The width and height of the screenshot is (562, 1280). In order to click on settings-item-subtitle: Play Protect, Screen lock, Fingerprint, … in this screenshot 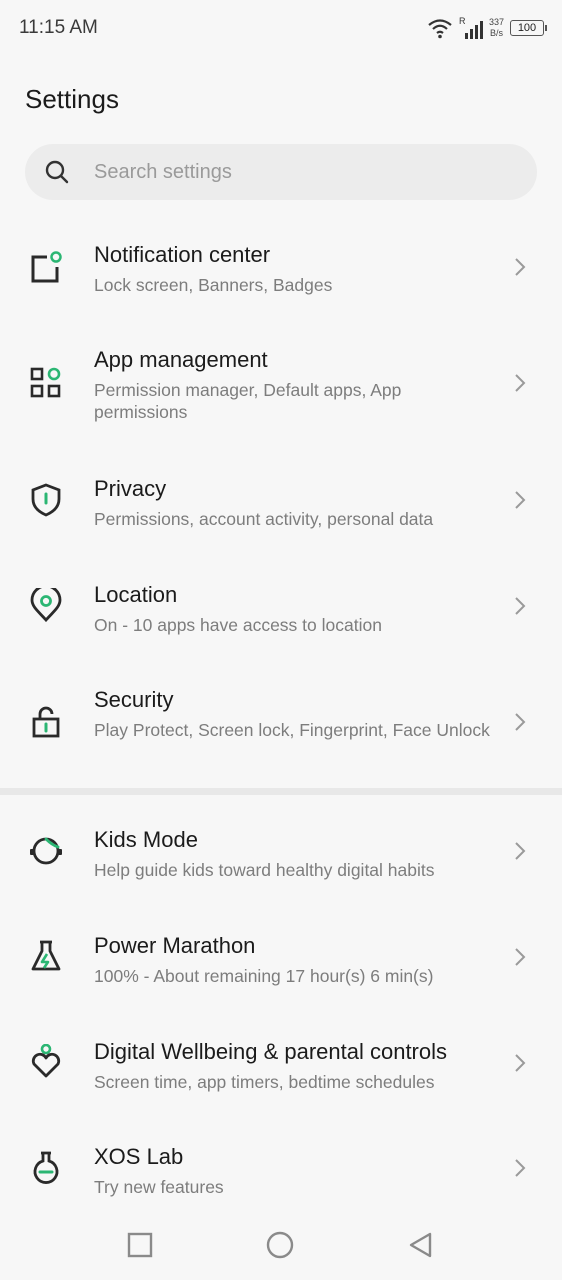, I will do `click(292, 730)`.